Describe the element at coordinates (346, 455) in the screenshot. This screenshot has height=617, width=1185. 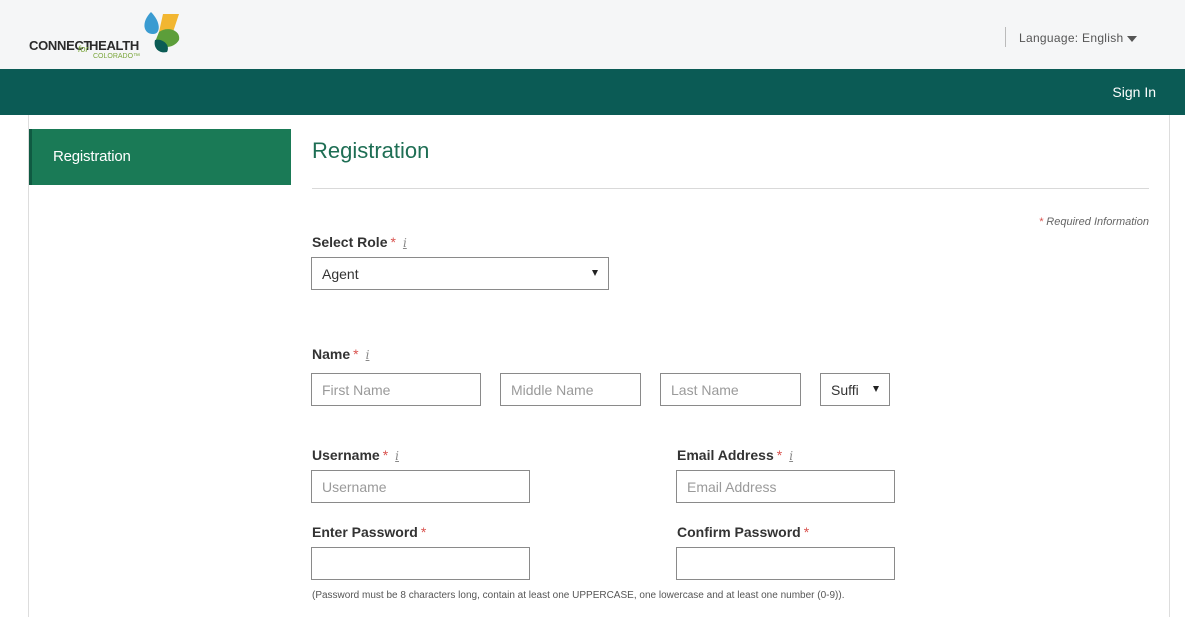
I see `username-label-text: Username` at that location.